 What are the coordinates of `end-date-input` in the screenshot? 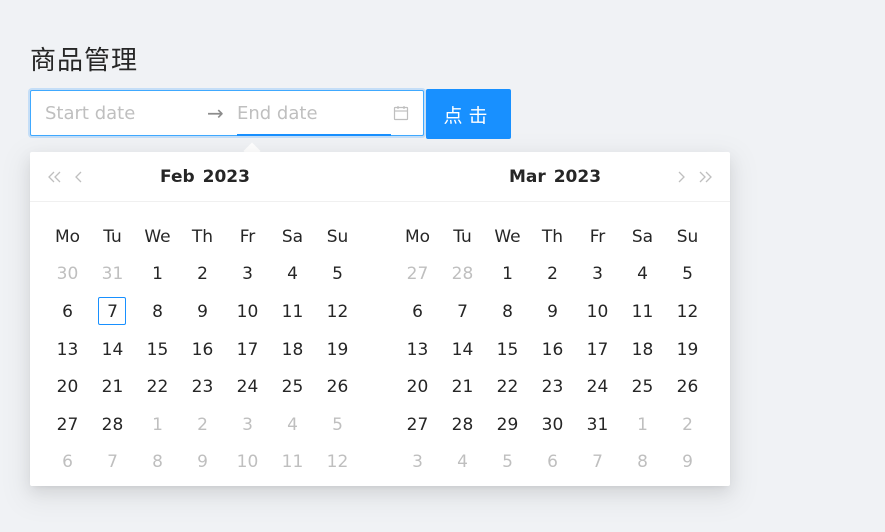 It's located at (312, 113).